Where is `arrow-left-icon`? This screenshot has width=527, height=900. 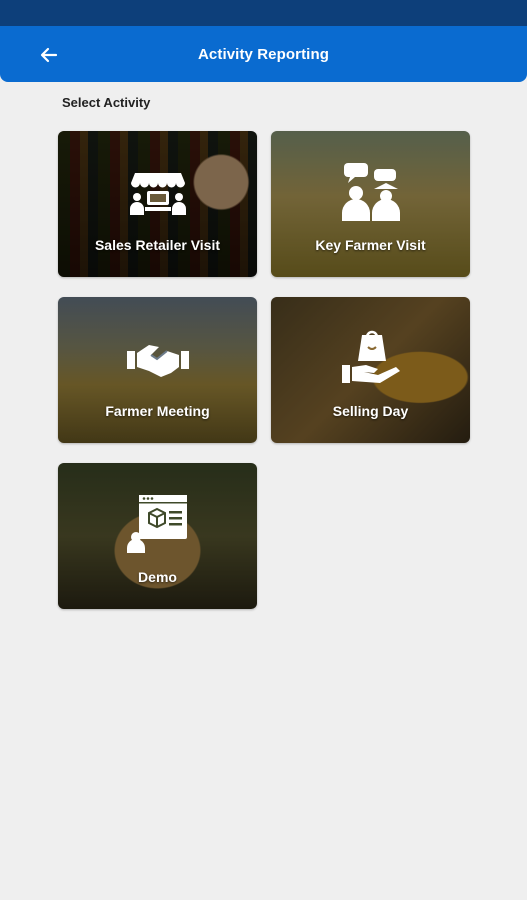 arrow-left-icon is located at coordinates (49, 55).